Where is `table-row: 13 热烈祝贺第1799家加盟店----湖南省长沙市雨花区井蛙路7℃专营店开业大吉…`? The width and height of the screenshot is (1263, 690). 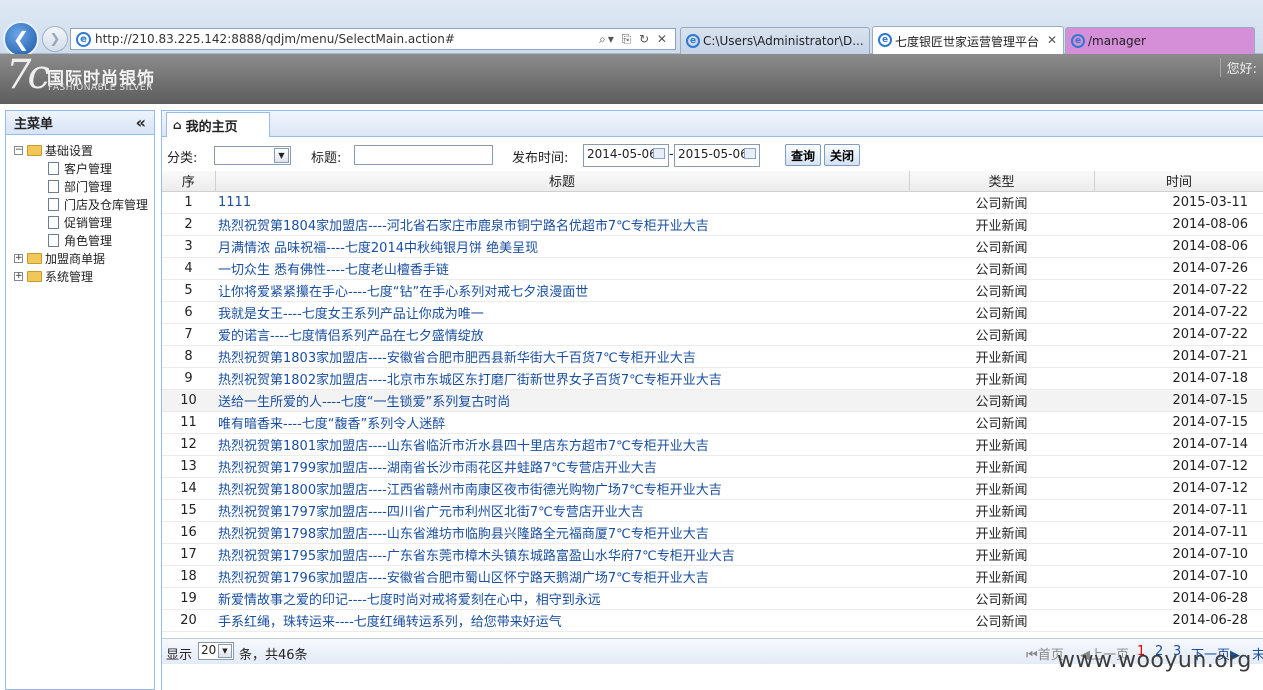 table-row: 13 热烈祝贺第1799家加盟店----湖南省长沙市雨花区井蛙路7℃专营店开业大吉… is located at coordinates (712, 466).